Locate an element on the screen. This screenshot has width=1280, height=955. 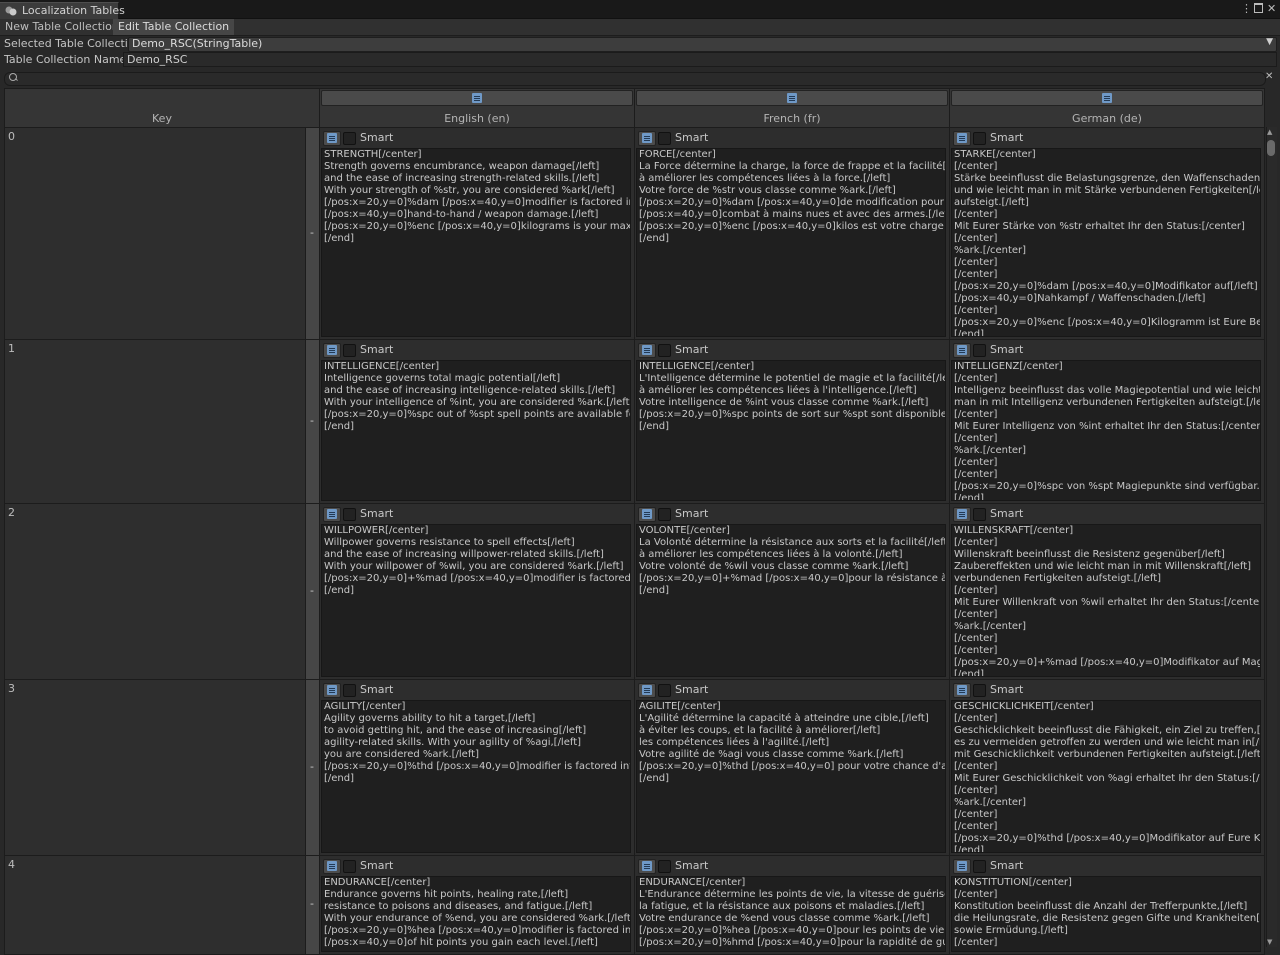
selected-table-collection-value: Demo_RSC(StringTable) is located at coordinates (197, 43).